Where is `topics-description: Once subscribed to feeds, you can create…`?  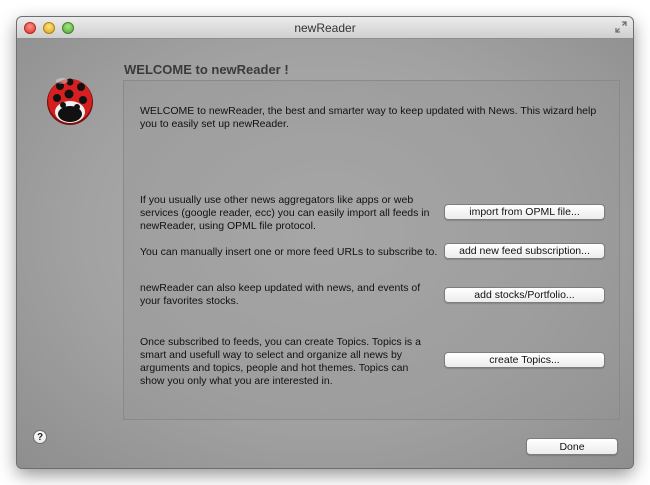 topics-description: Once subscribed to feeds, you can create… is located at coordinates (280, 361).